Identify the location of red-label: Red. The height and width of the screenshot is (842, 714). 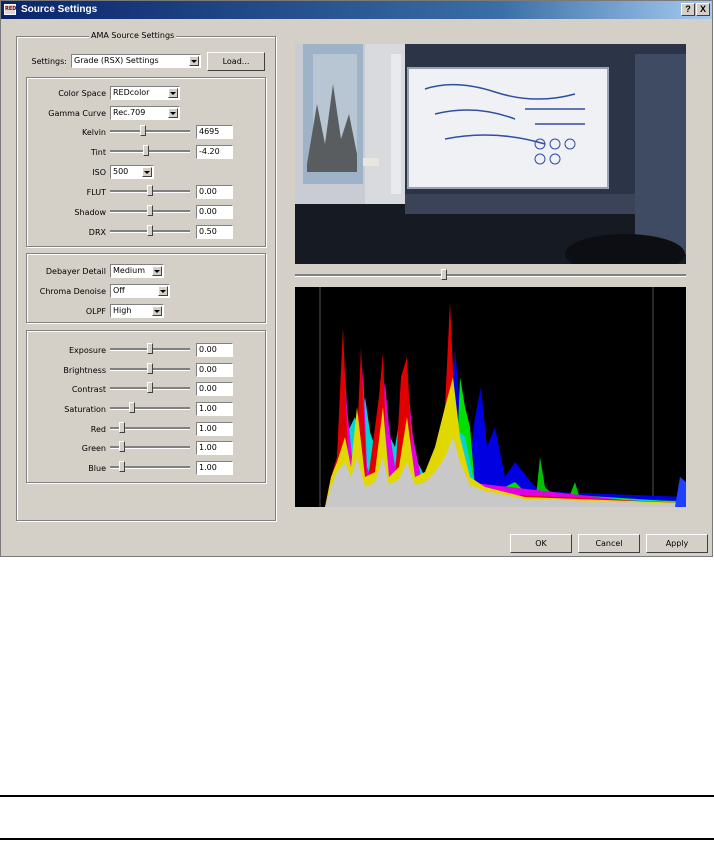
(98, 429).